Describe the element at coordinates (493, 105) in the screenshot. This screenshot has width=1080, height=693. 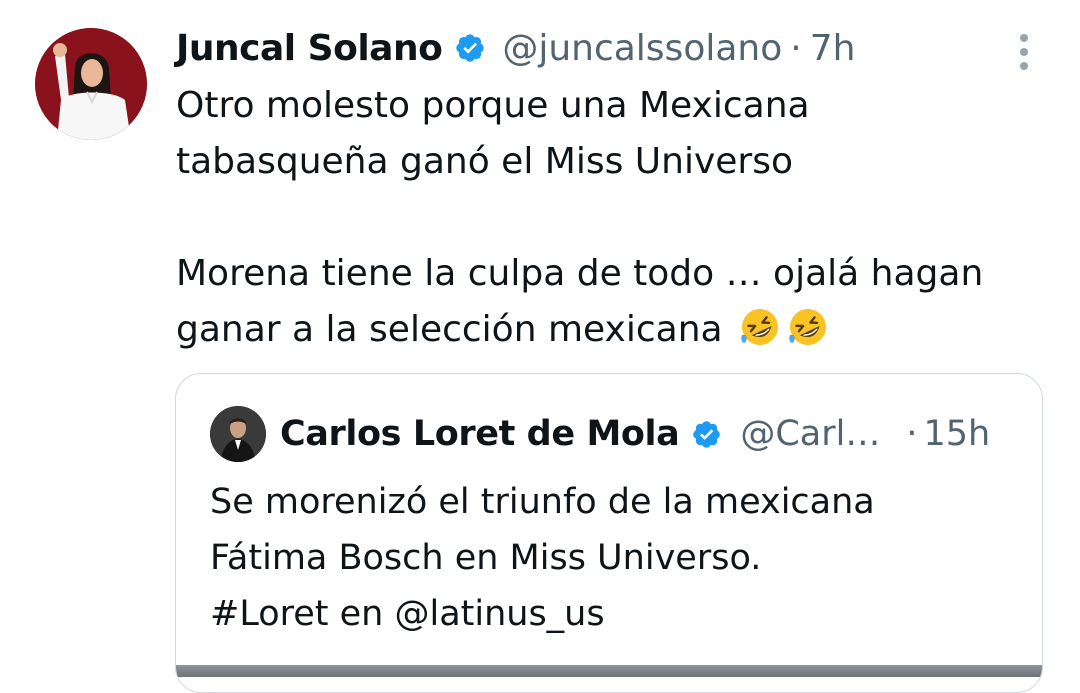
I see `tweet-line: Otro molesto porque una Mexicana` at that location.